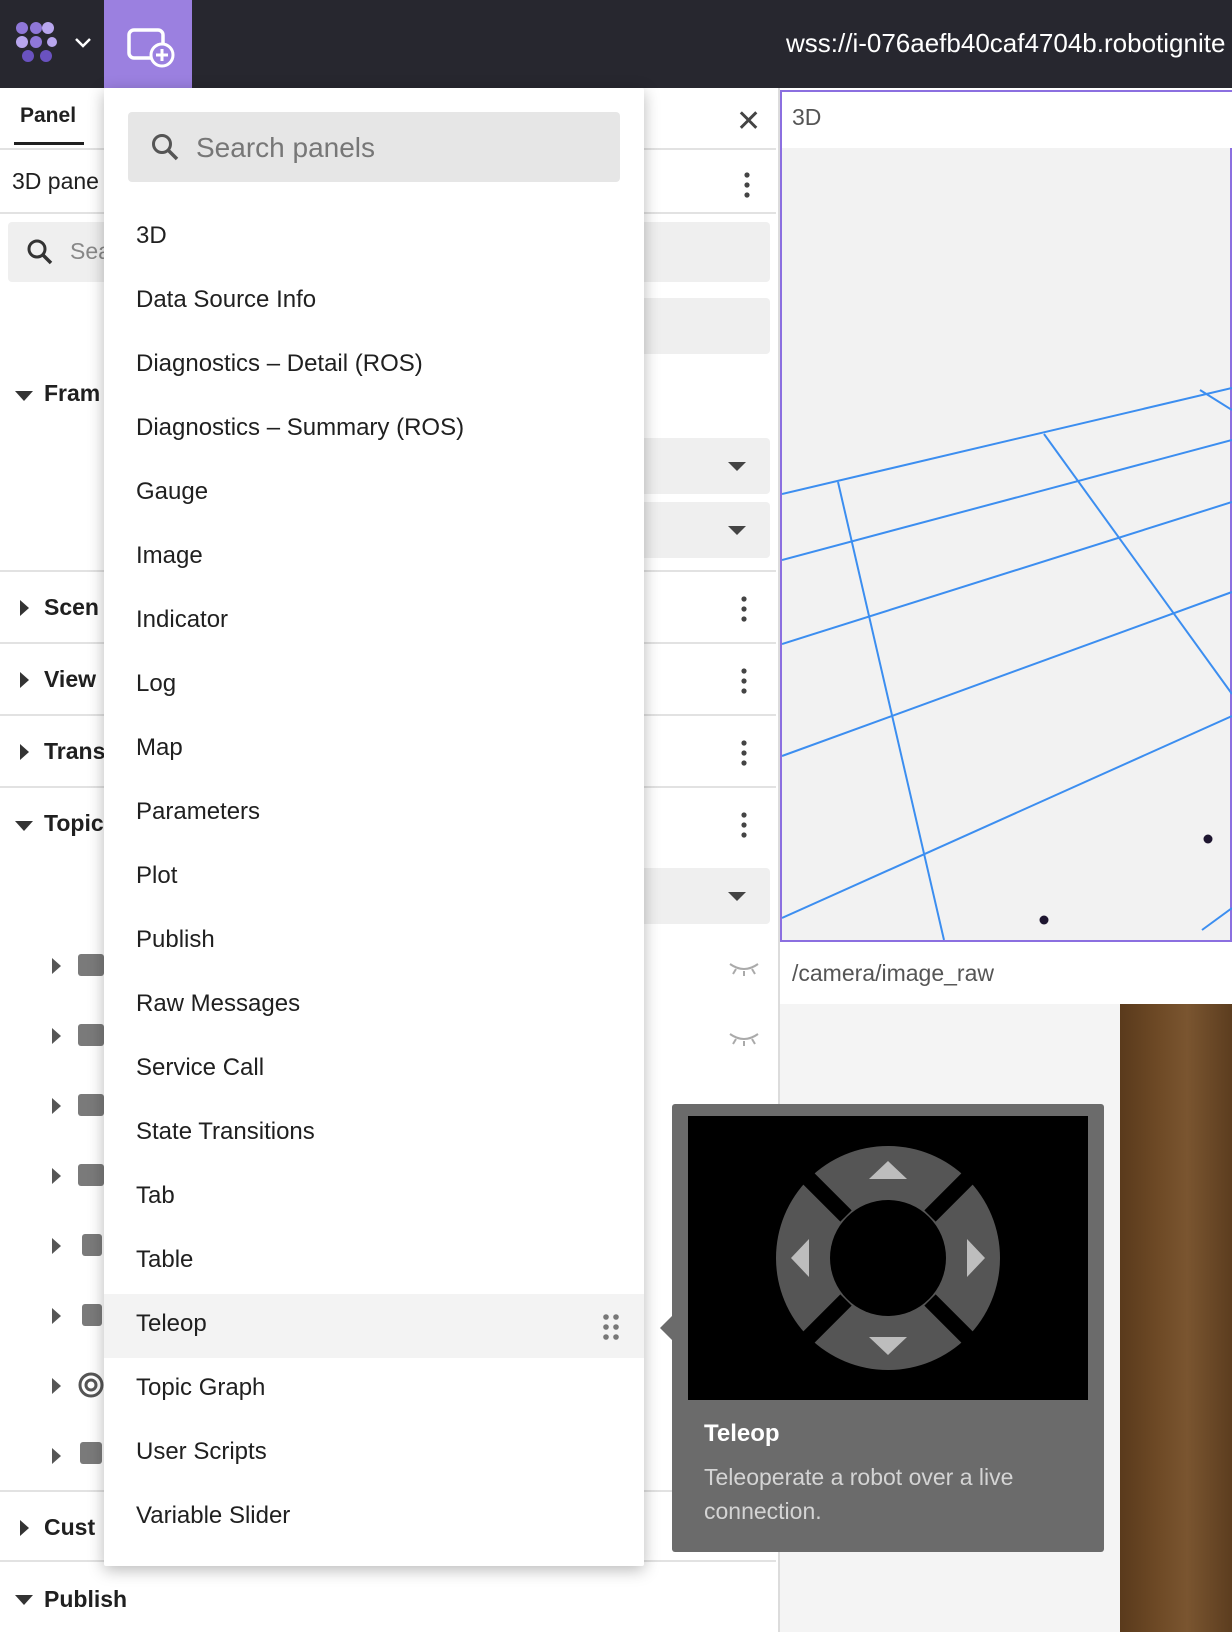  I want to click on menu-item-diagnostics-detail-ros: Diagnostics – Detail (ROS), so click(374, 366).